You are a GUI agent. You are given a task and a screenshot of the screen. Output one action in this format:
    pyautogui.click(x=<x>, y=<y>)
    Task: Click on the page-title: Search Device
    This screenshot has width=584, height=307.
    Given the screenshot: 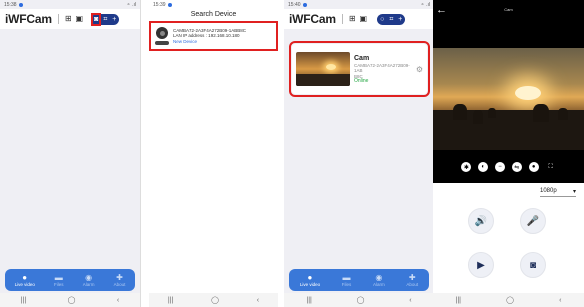 What is the action you would take?
    pyautogui.click(x=213, y=14)
    